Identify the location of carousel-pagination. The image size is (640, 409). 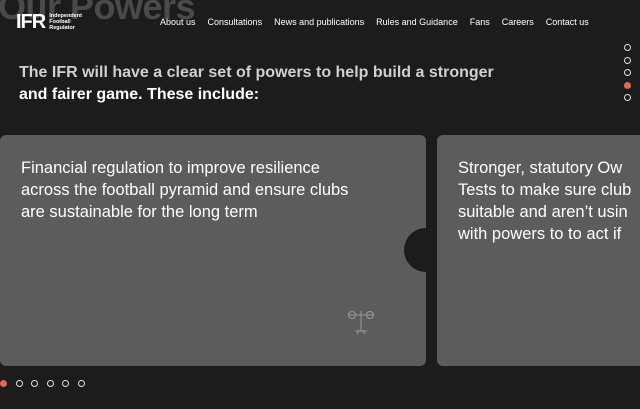
(46, 383).